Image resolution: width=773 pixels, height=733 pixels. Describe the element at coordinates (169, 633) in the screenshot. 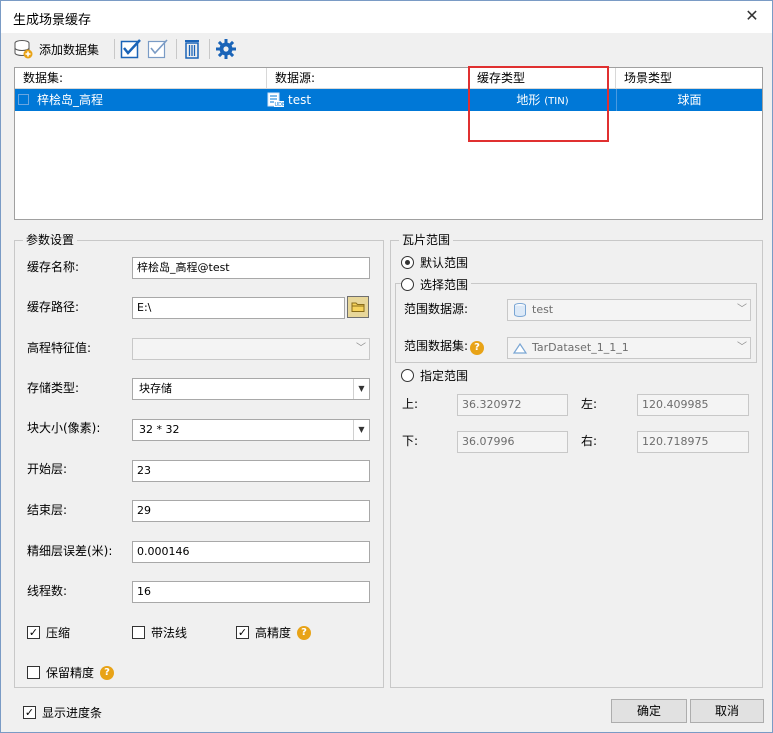

I see `normal-label: 带法线` at that location.